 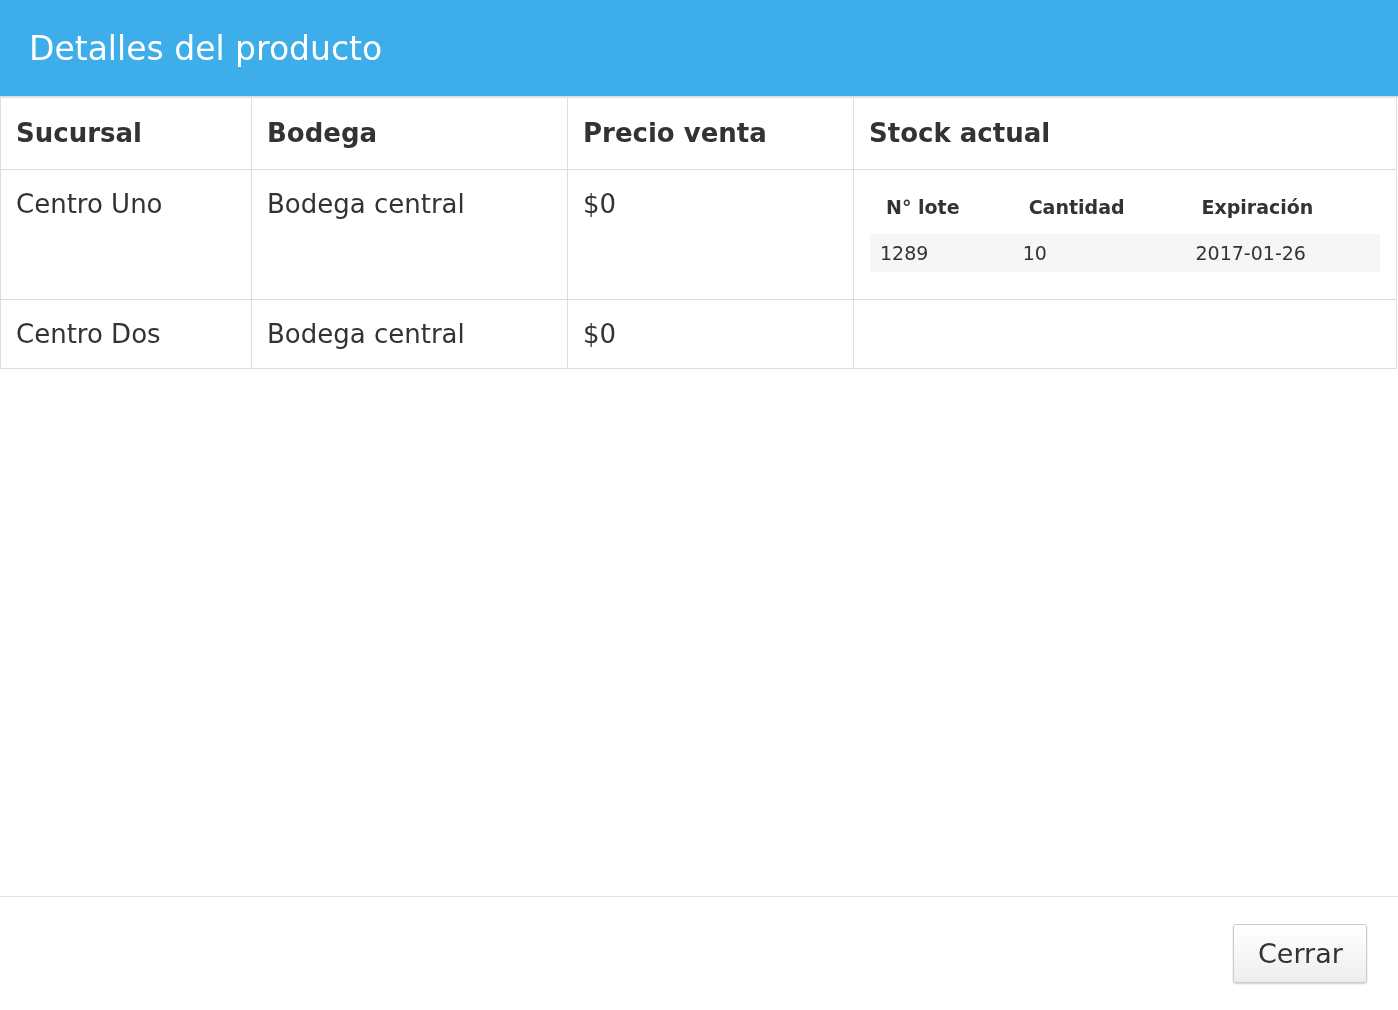 What do you see at coordinates (941, 253) in the screenshot?
I see `lot-cell: 1289` at bounding box center [941, 253].